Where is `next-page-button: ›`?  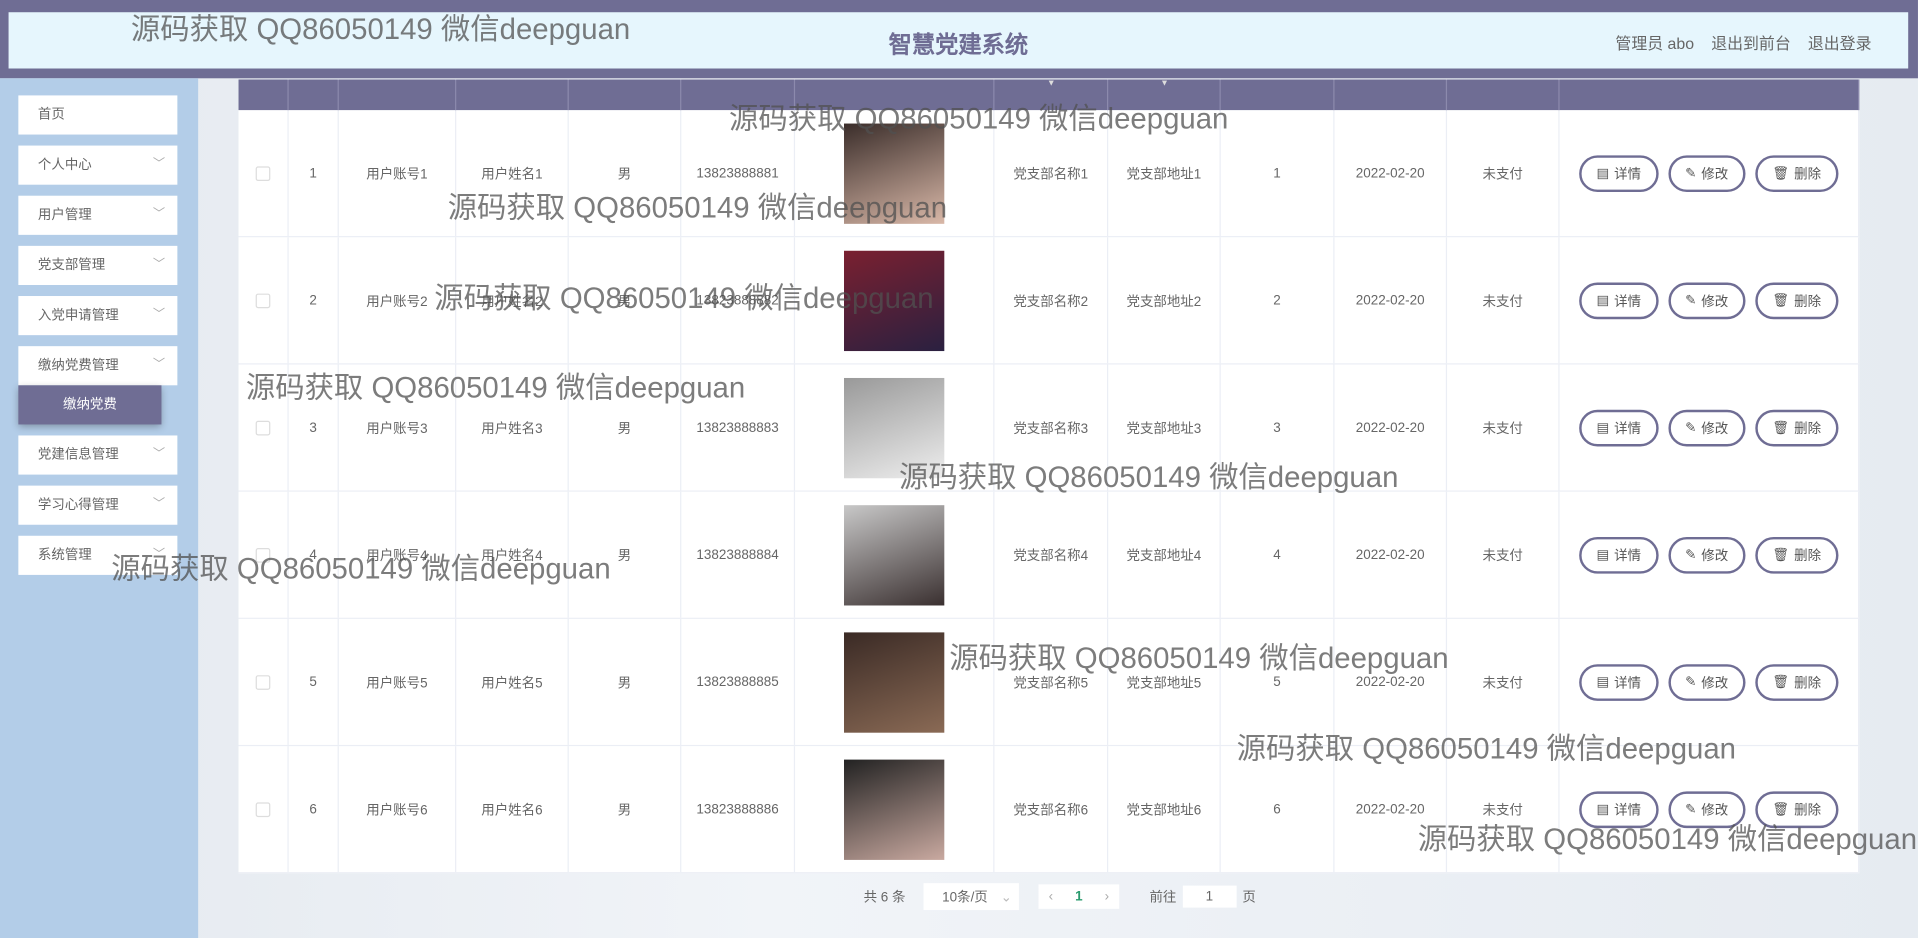
next-page-button: › is located at coordinates (1107, 896).